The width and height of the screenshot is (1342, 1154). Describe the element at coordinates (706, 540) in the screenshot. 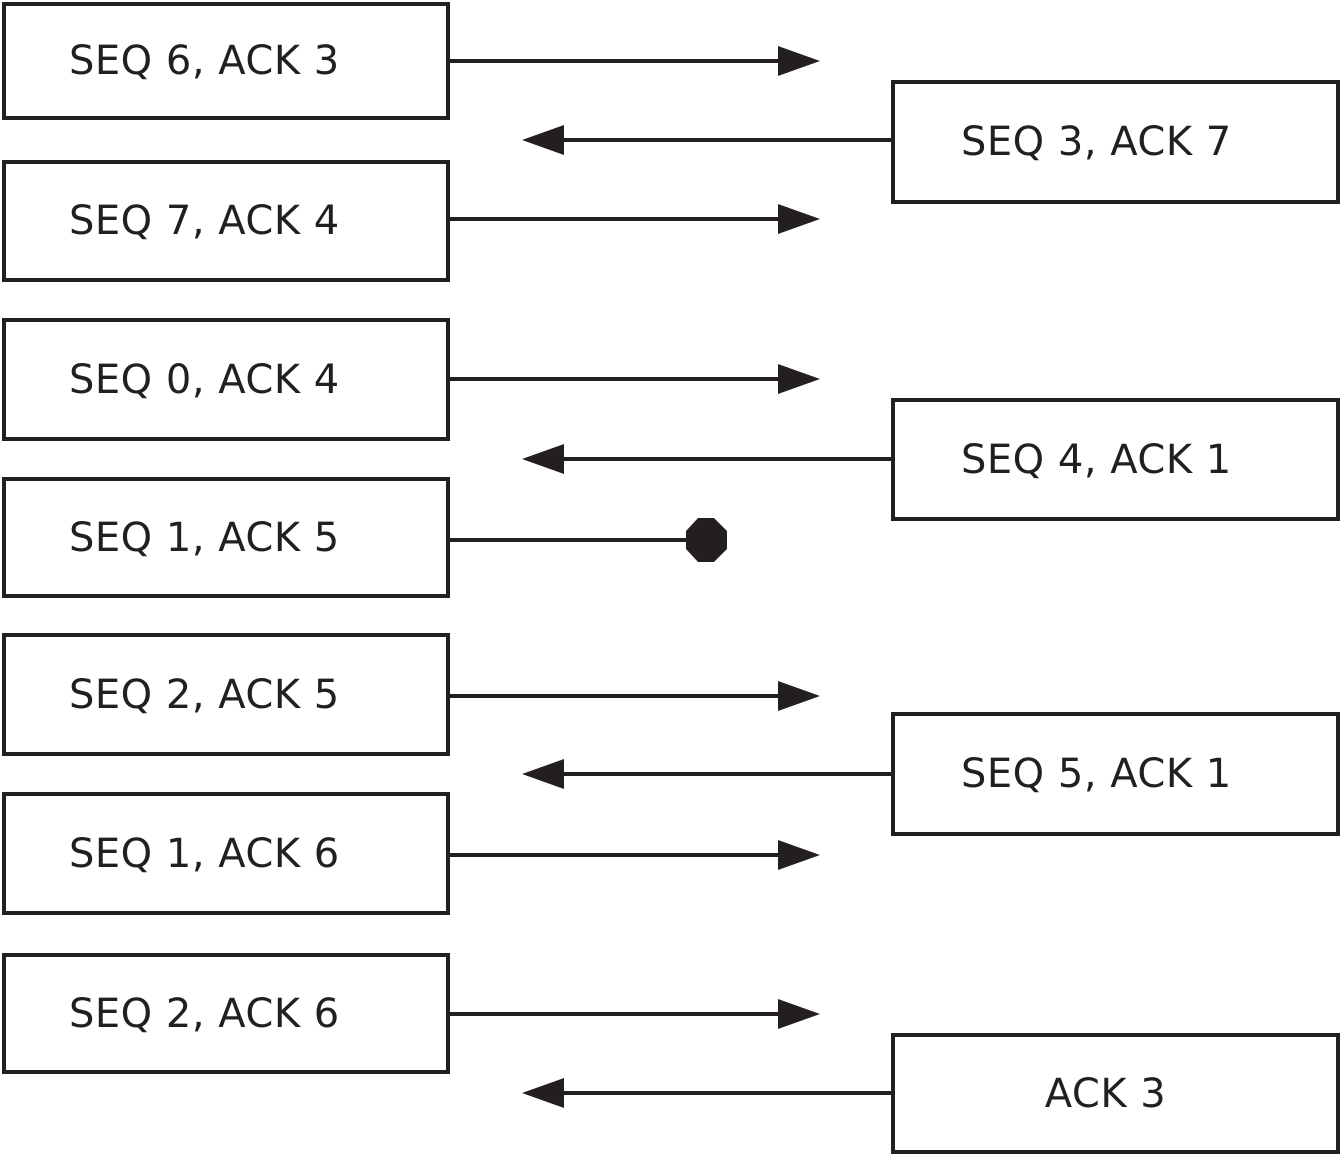

I see `lost-frame-marker-icon` at that location.